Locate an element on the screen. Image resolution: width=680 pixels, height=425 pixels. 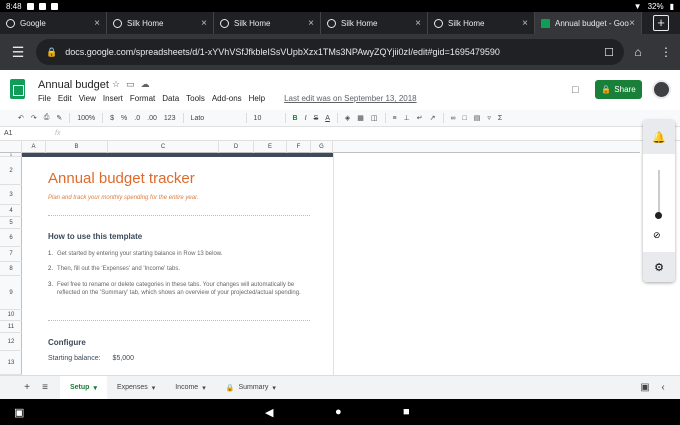
menu-data: Data is located at coordinates (170, 98).